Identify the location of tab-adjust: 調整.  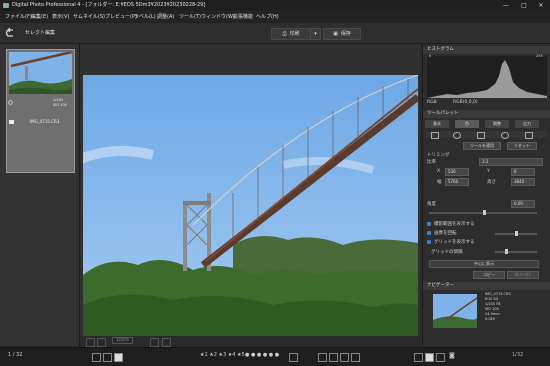
(497, 124).